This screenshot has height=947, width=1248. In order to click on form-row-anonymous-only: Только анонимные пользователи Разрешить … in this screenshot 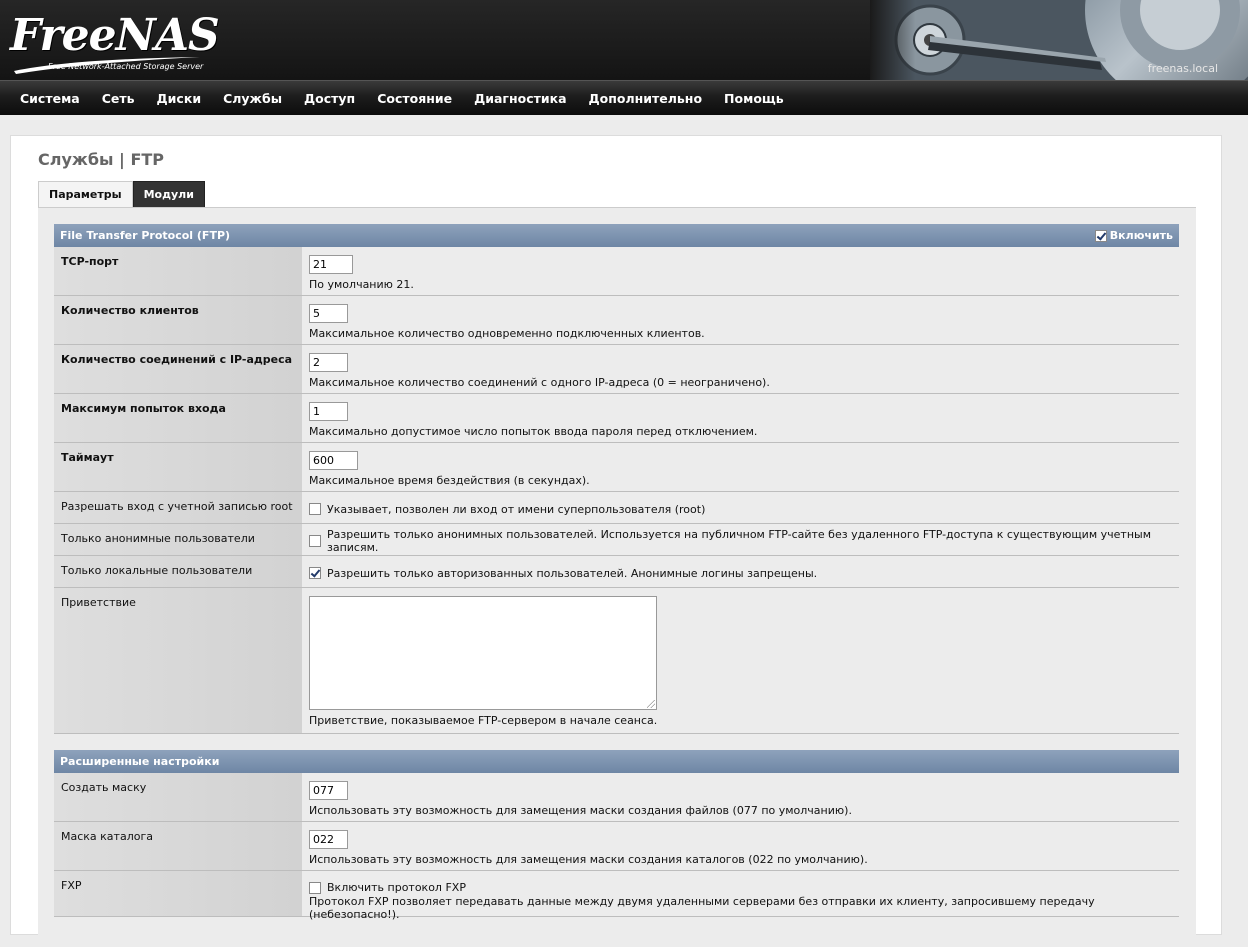, I will do `click(616, 540)`.